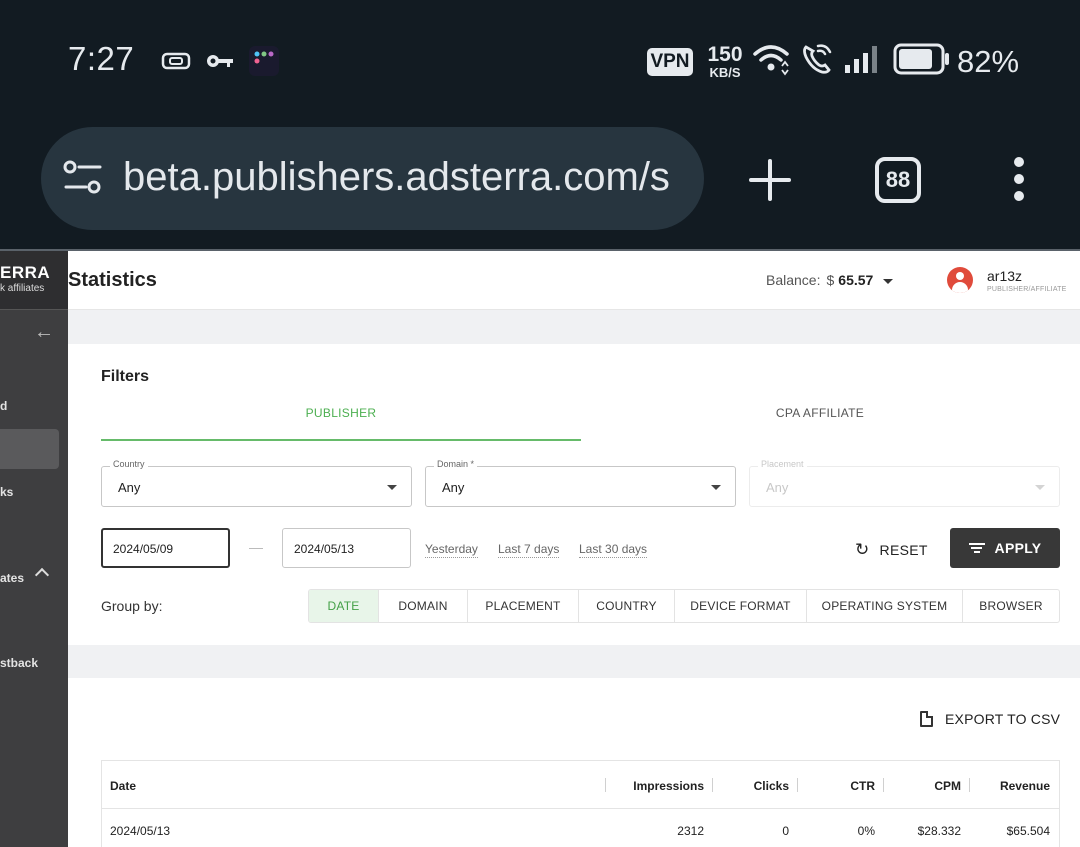 The width and height of the screenshot is (1080, 847). Describe the element at coordinates (976, 548) in the screenshot. I see `filter-icon` at that location.